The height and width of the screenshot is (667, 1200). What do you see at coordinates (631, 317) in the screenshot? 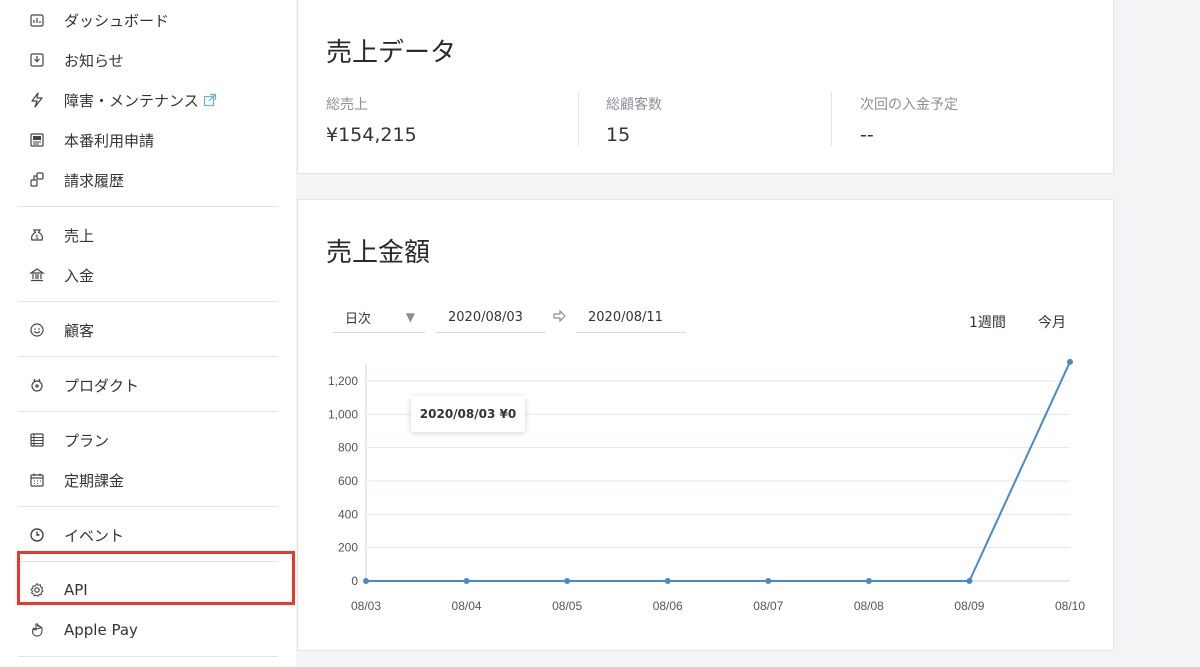
I see `date-to-input: 2020/08/11` at bounding box center [631, 317].